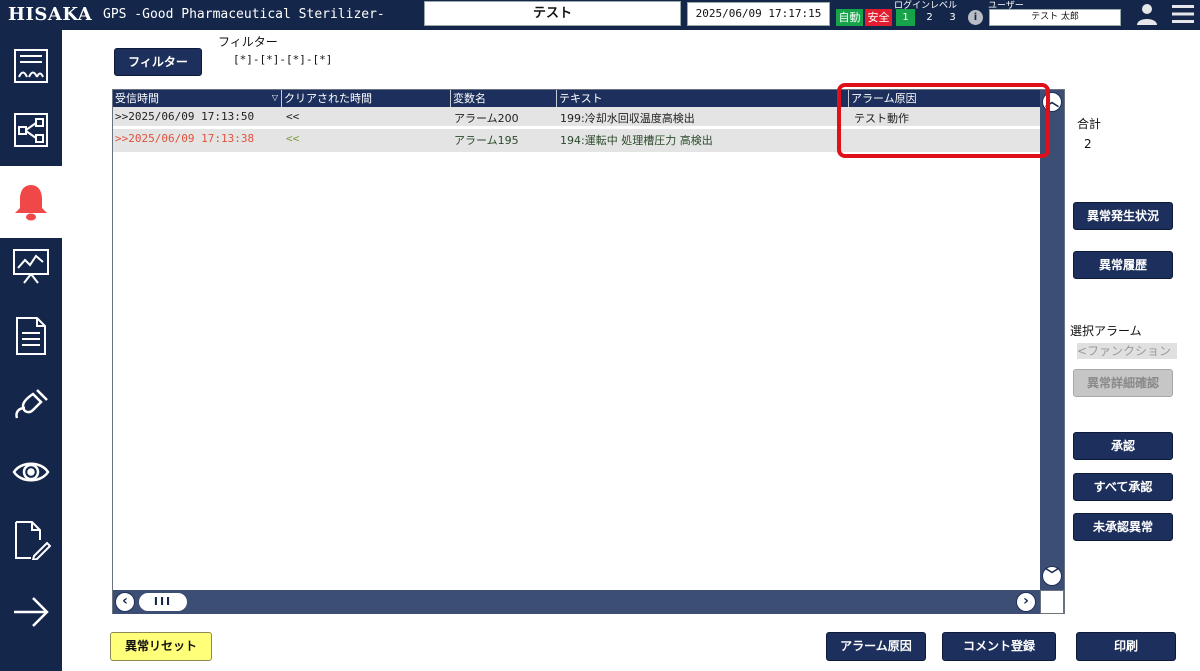 Image resolution: width=1200 pixels, height=671 pixels. I want to click on document-icon, so click(31, 336).